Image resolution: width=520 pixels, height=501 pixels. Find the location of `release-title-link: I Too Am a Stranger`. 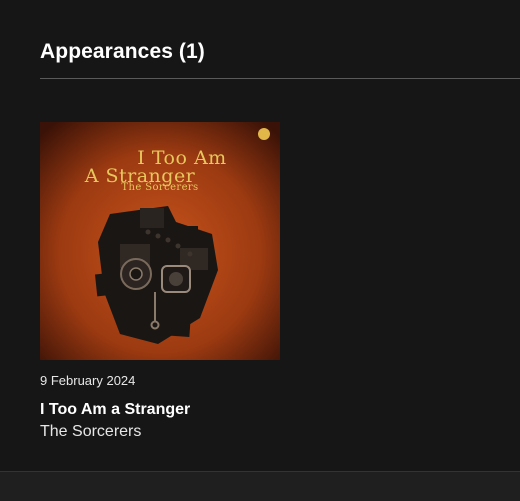

release-title-link: I Too Am a Stranger is located at coordinates (160, 410).